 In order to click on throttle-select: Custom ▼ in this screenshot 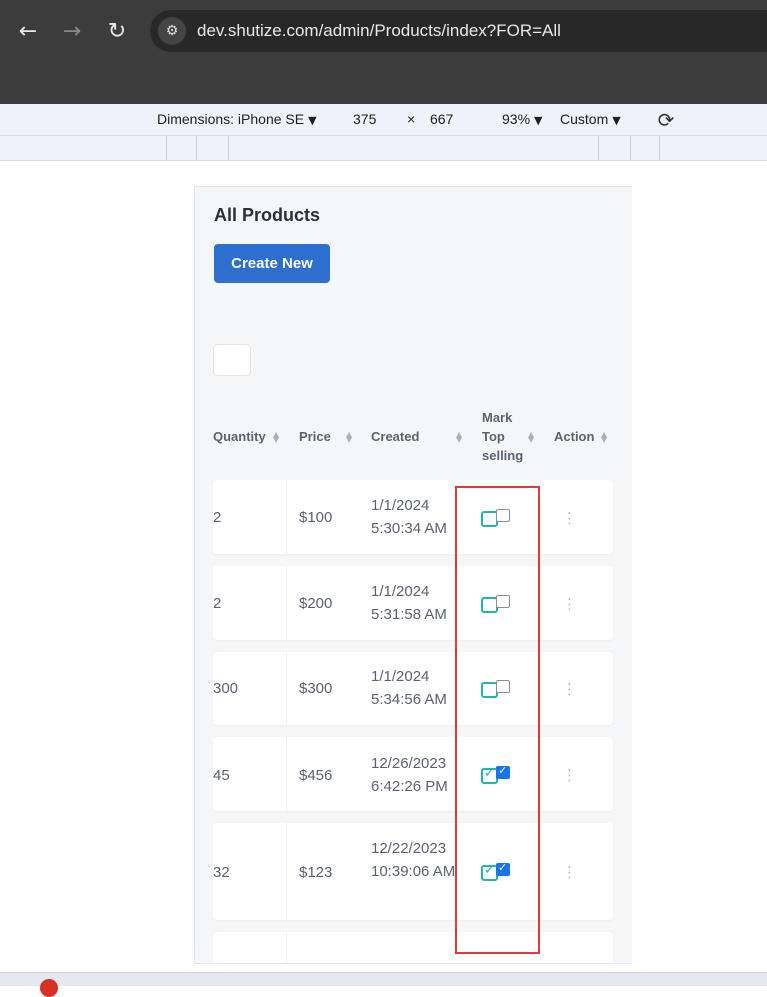, I will do `click(590, 119)`.